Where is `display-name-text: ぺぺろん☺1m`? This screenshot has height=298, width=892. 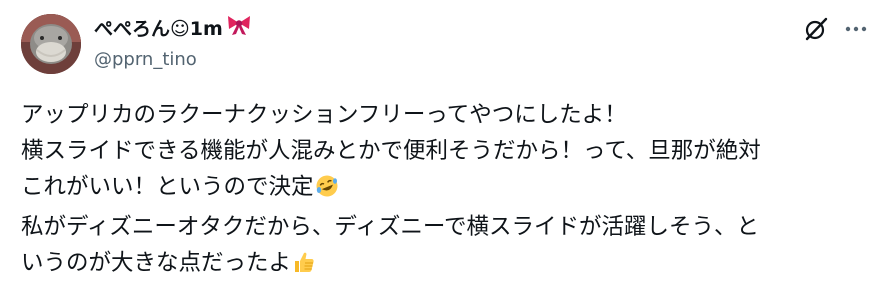 display-name-text: ぺぺろん☺1m is located at coordinates (158, 28).